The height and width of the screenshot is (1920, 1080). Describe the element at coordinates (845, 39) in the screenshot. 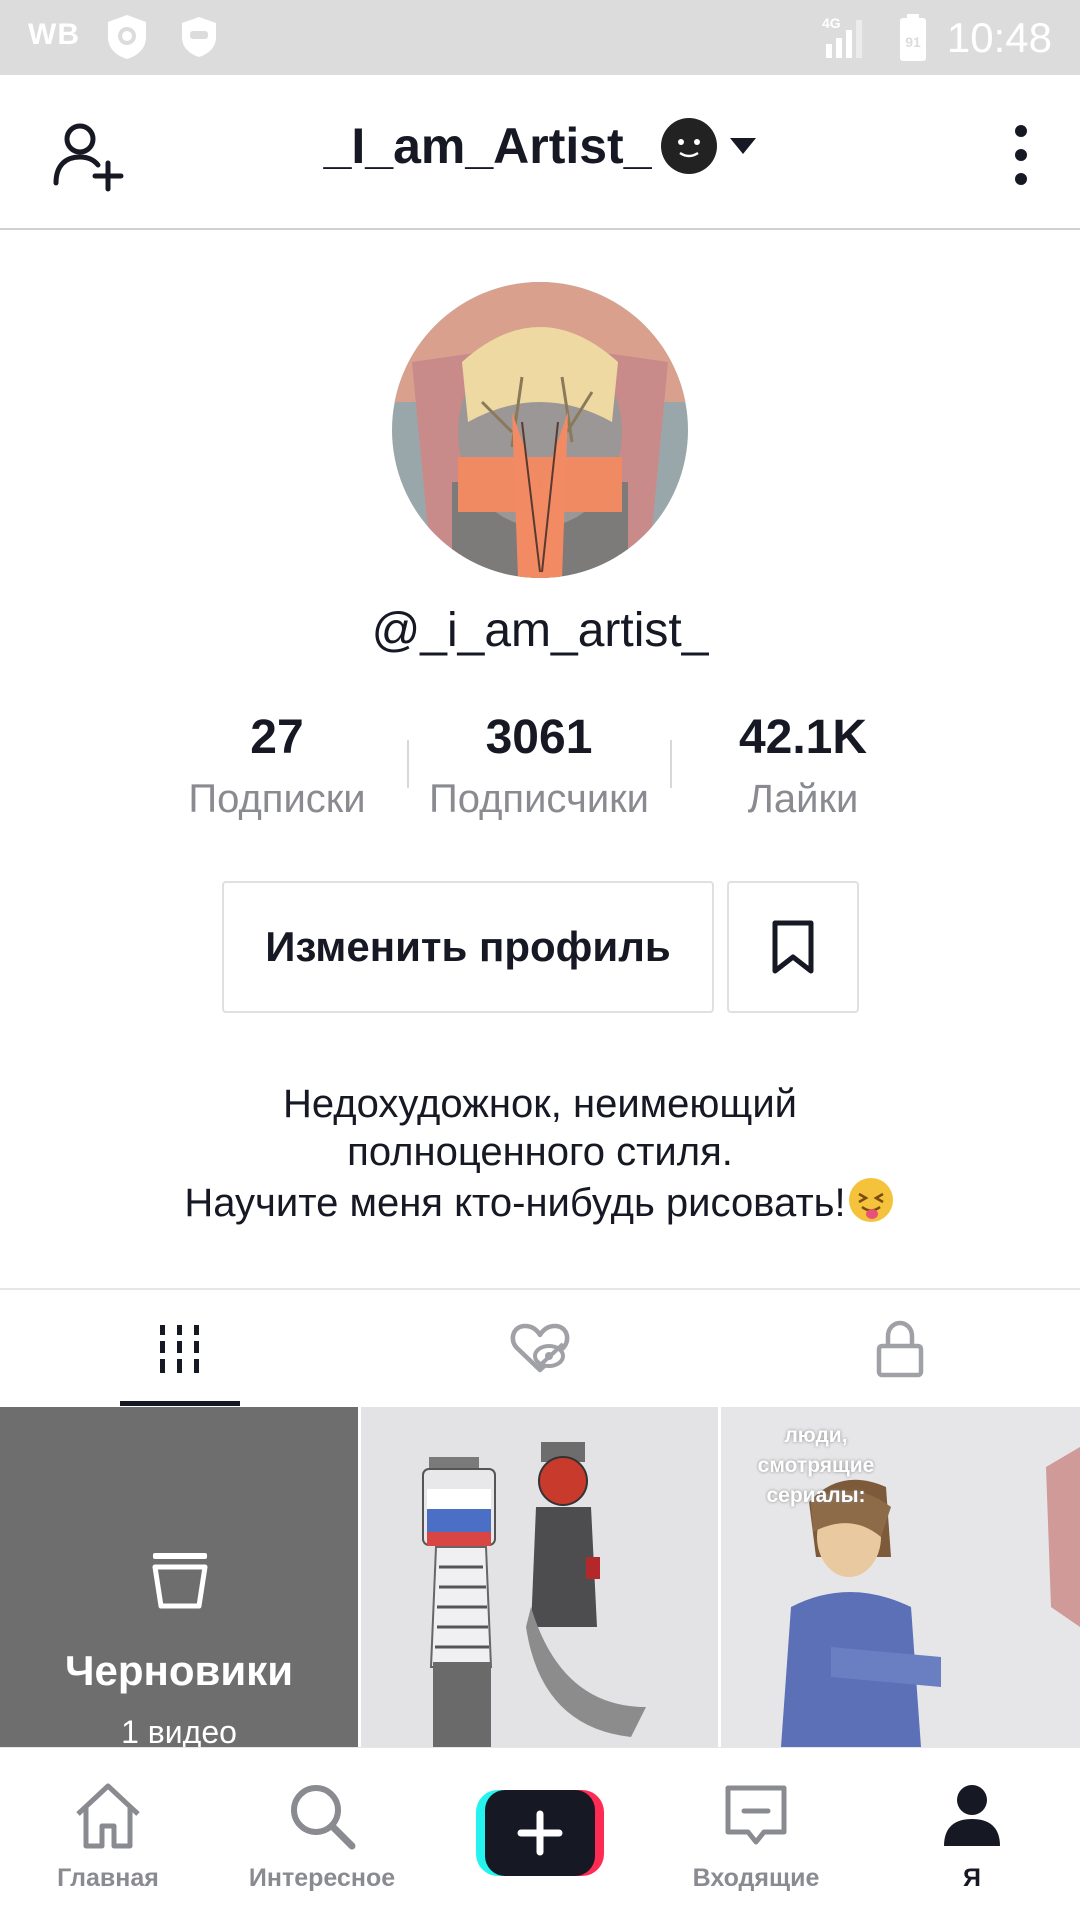

I see `signal-4g-icon: 4G` at that location.